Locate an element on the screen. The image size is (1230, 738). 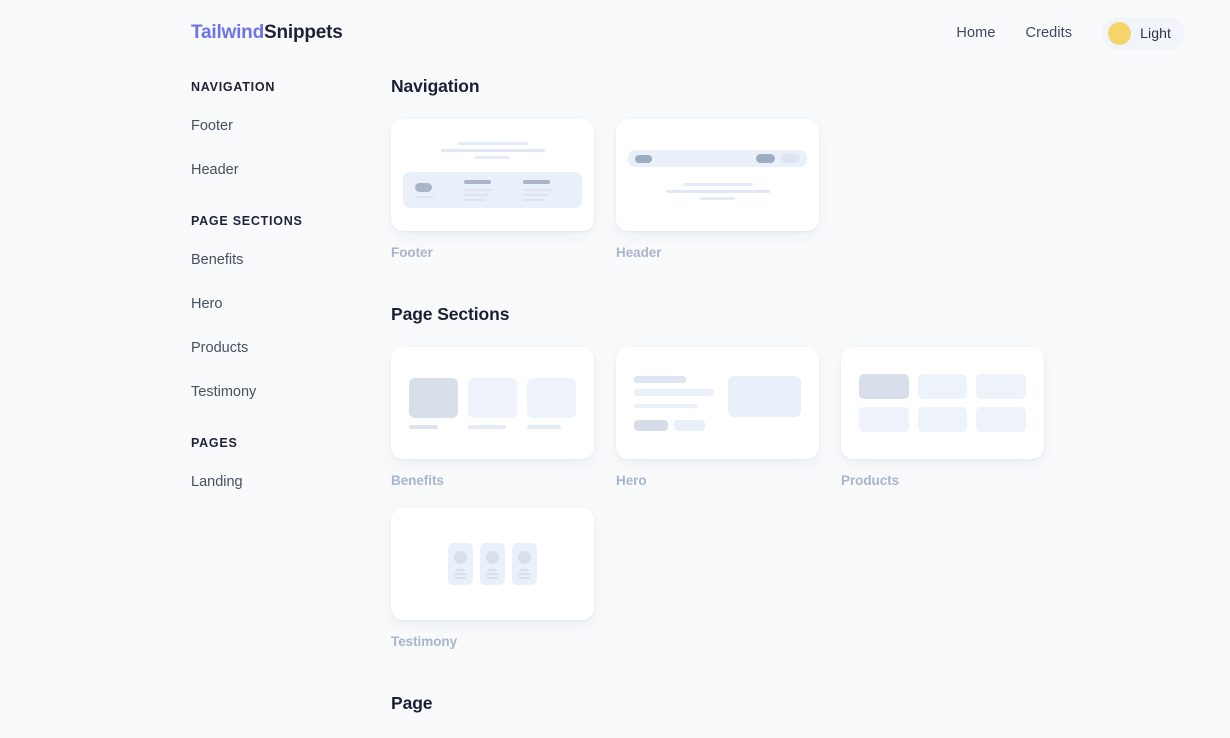
preview-testimony is located at coordinates (492, 564).